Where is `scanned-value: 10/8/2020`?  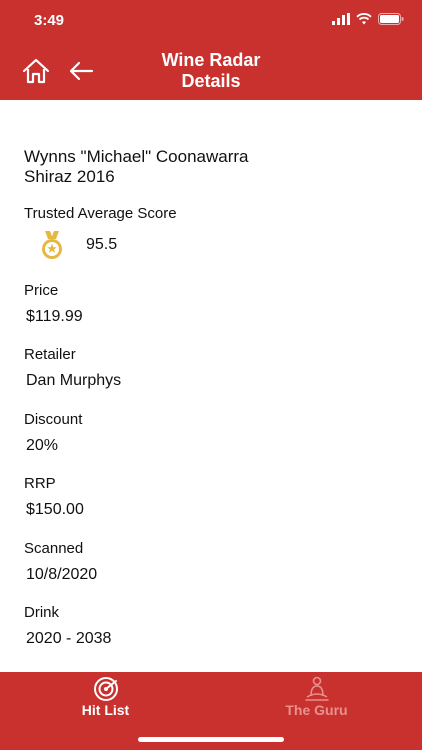
scanned-value: 10/8/2020 is located at coordinates (62, 574).